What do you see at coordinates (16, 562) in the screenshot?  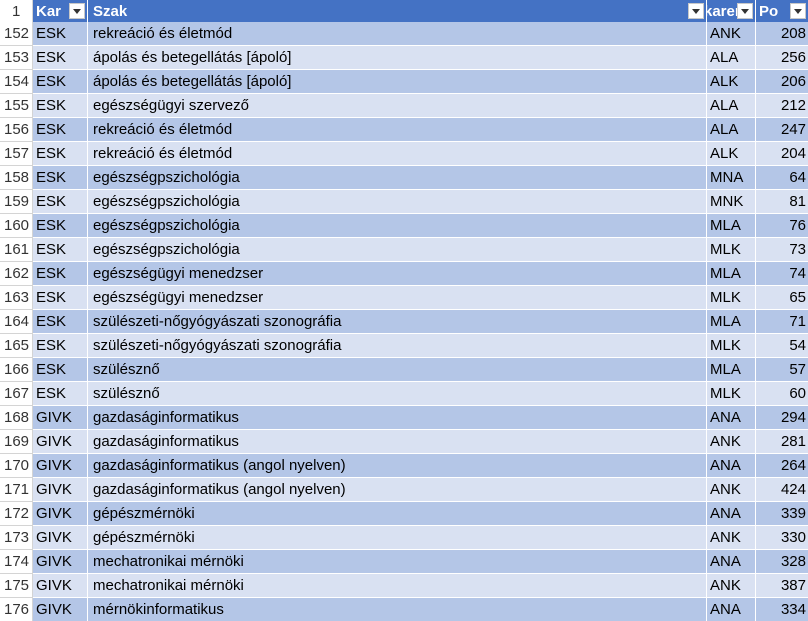 I see `row-number: 174` at bounding box center [16, 562].